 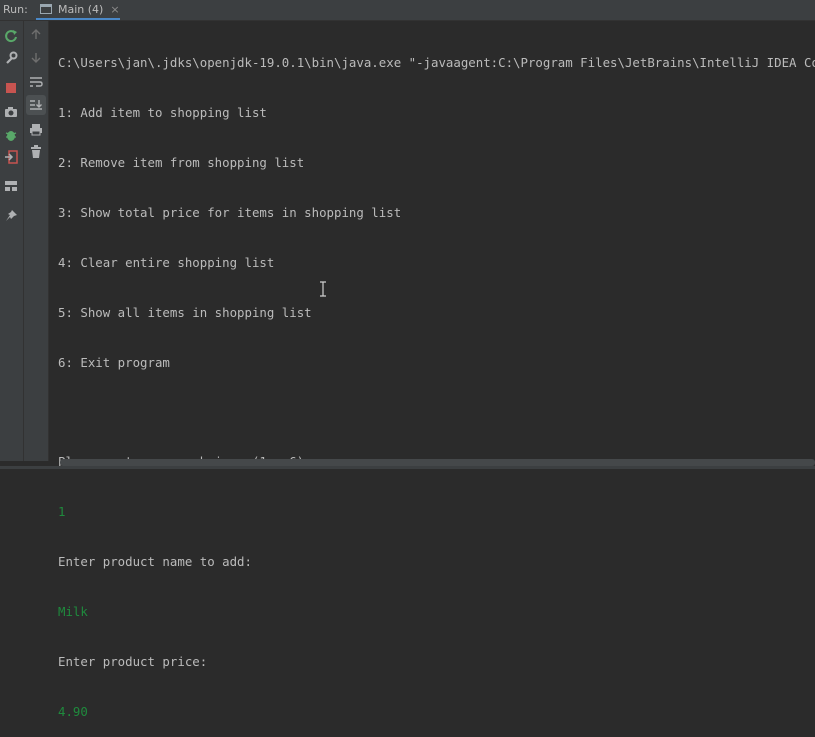 I want to click on wrench-icon, so click(x=11, y=58).